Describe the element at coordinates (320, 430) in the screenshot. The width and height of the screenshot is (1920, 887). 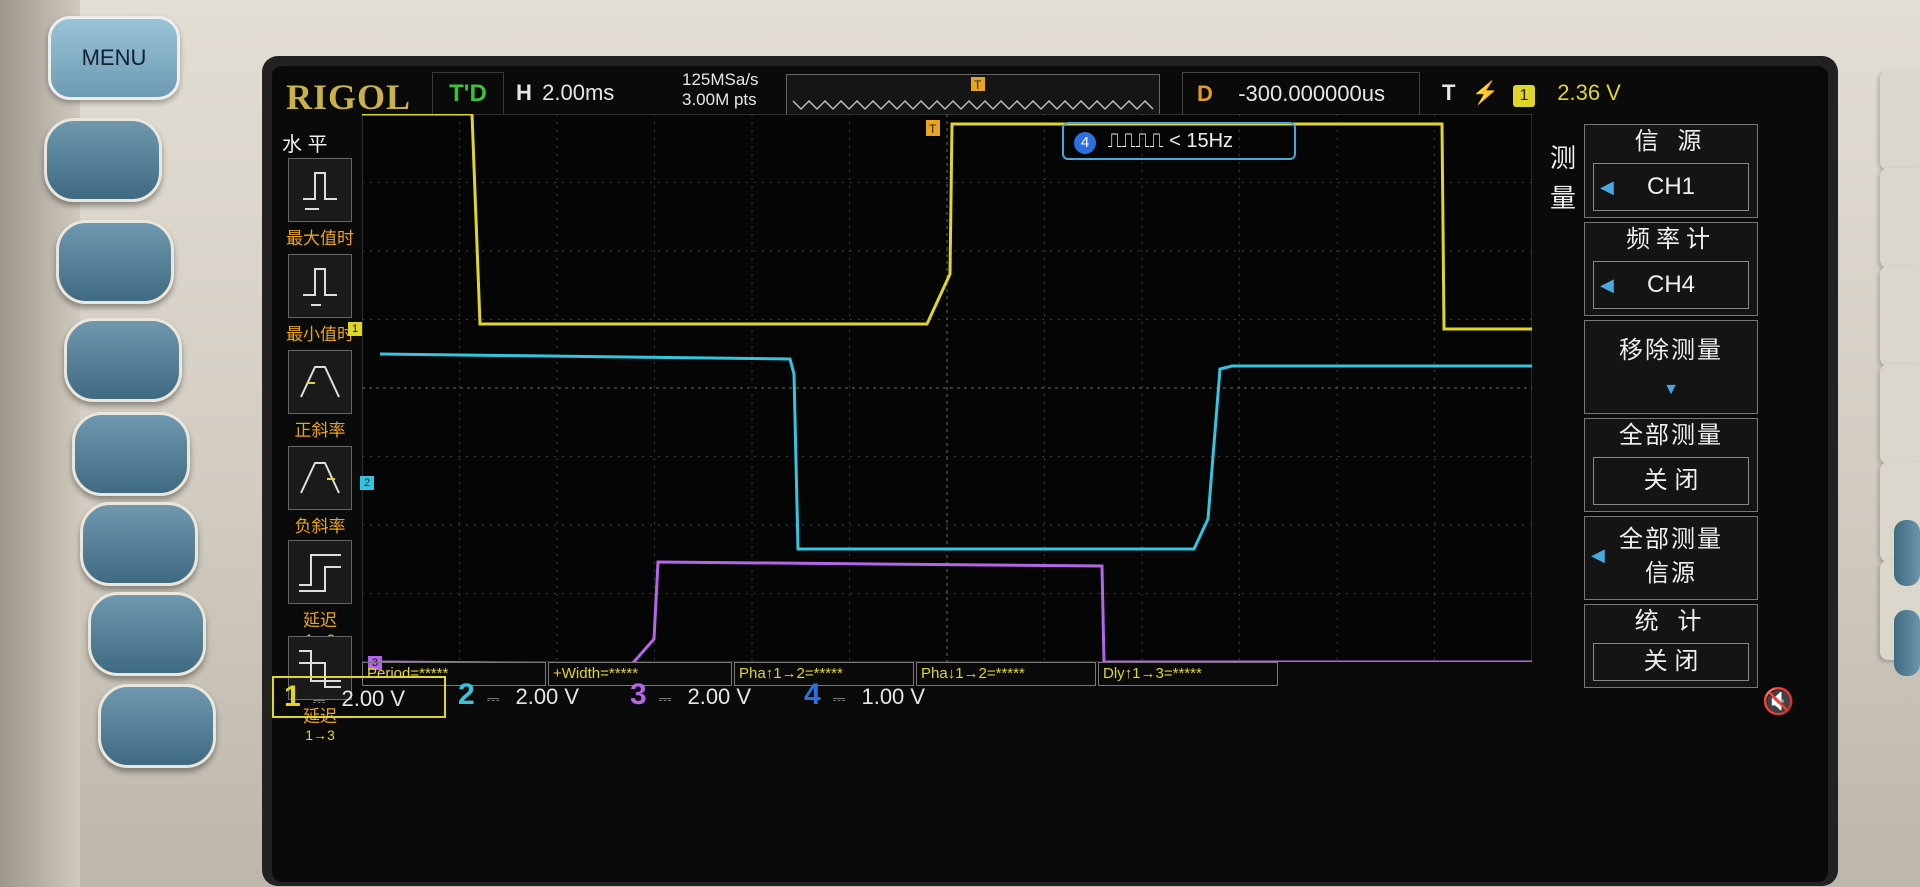
I see `menu-rise-slope-label: 正斜率` at that location.